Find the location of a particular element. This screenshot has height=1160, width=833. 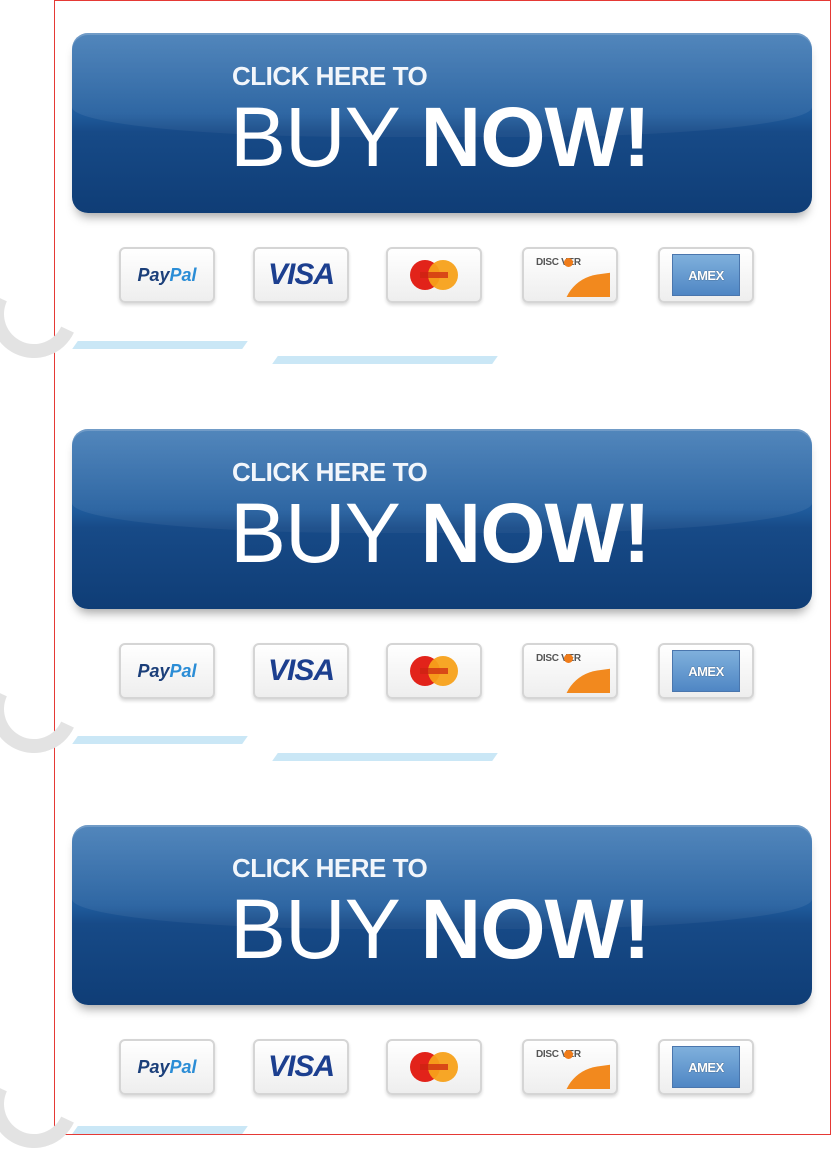

watermark-left is located at coordinates (45, 580).